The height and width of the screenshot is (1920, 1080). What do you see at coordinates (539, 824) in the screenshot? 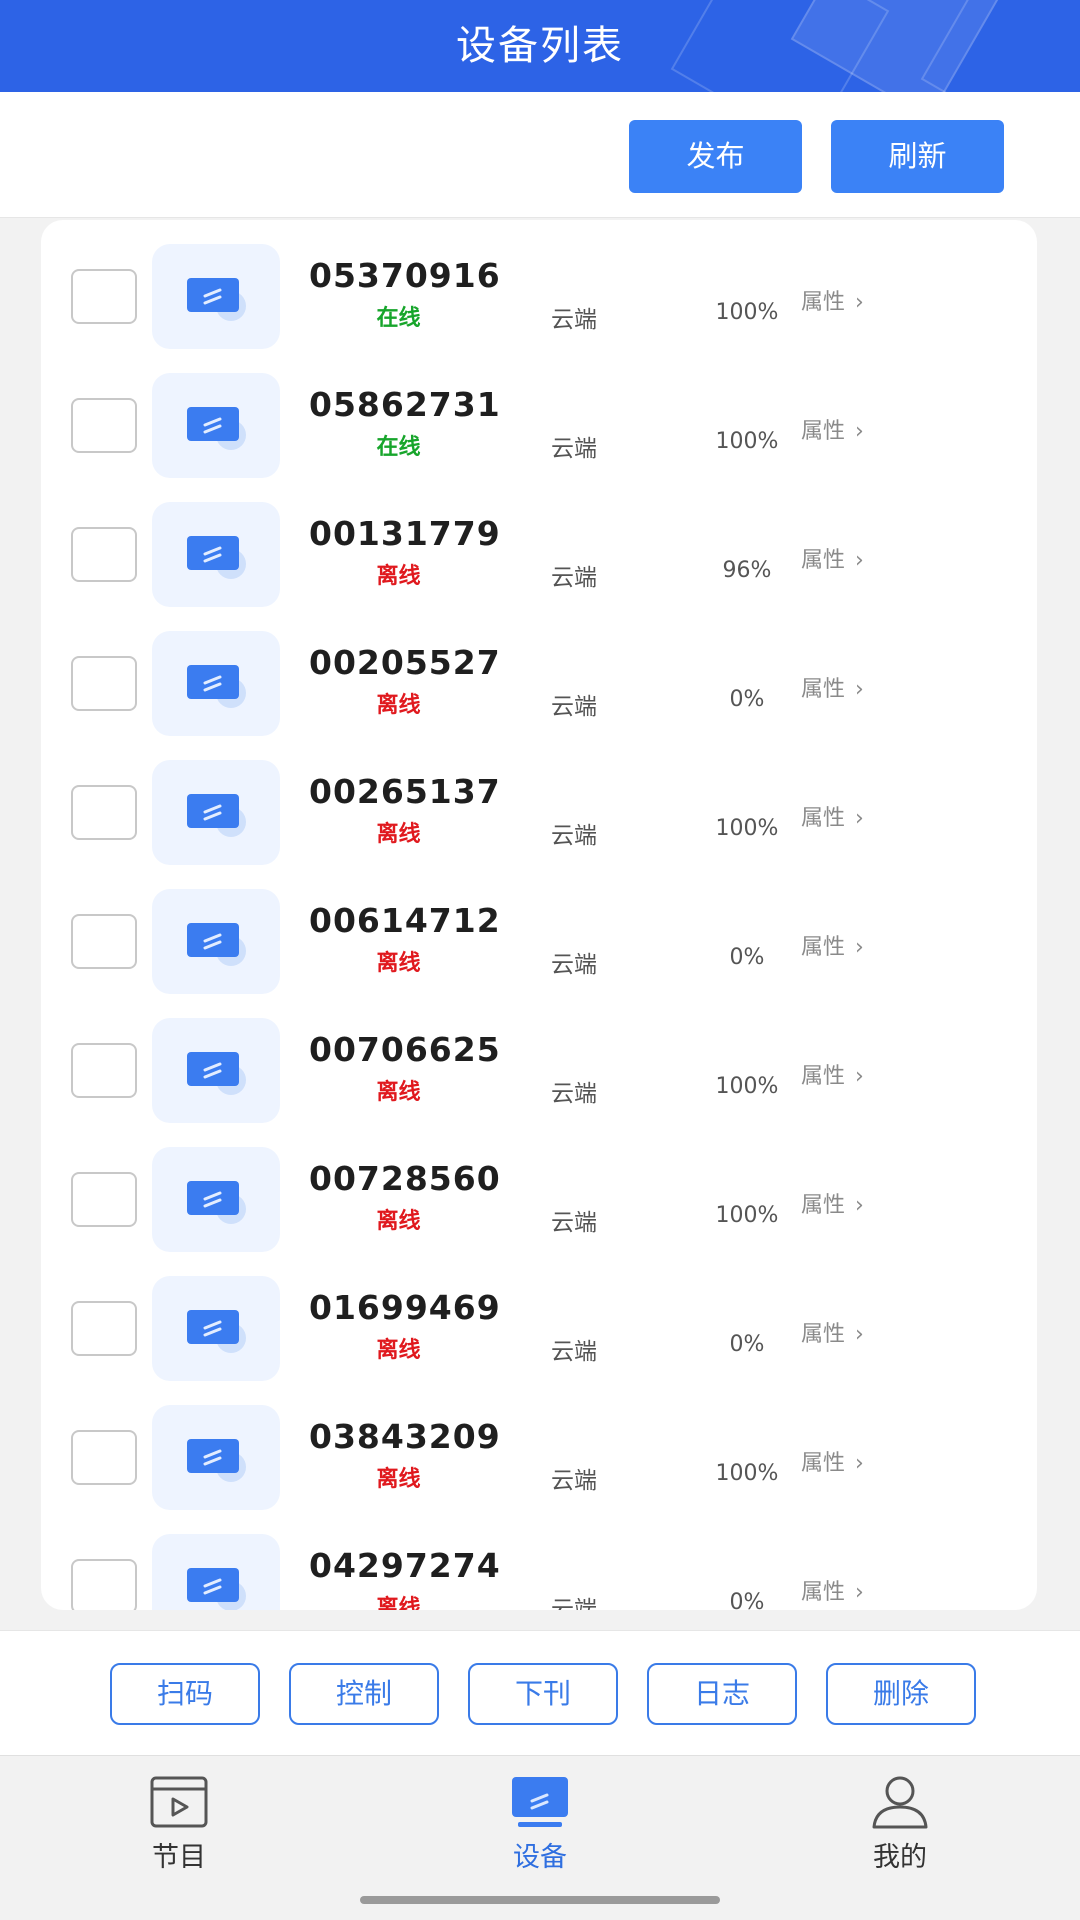
I see `device-row: 00265137 离线 云端 100% 属性 ›` at bounding box center [539, 824].